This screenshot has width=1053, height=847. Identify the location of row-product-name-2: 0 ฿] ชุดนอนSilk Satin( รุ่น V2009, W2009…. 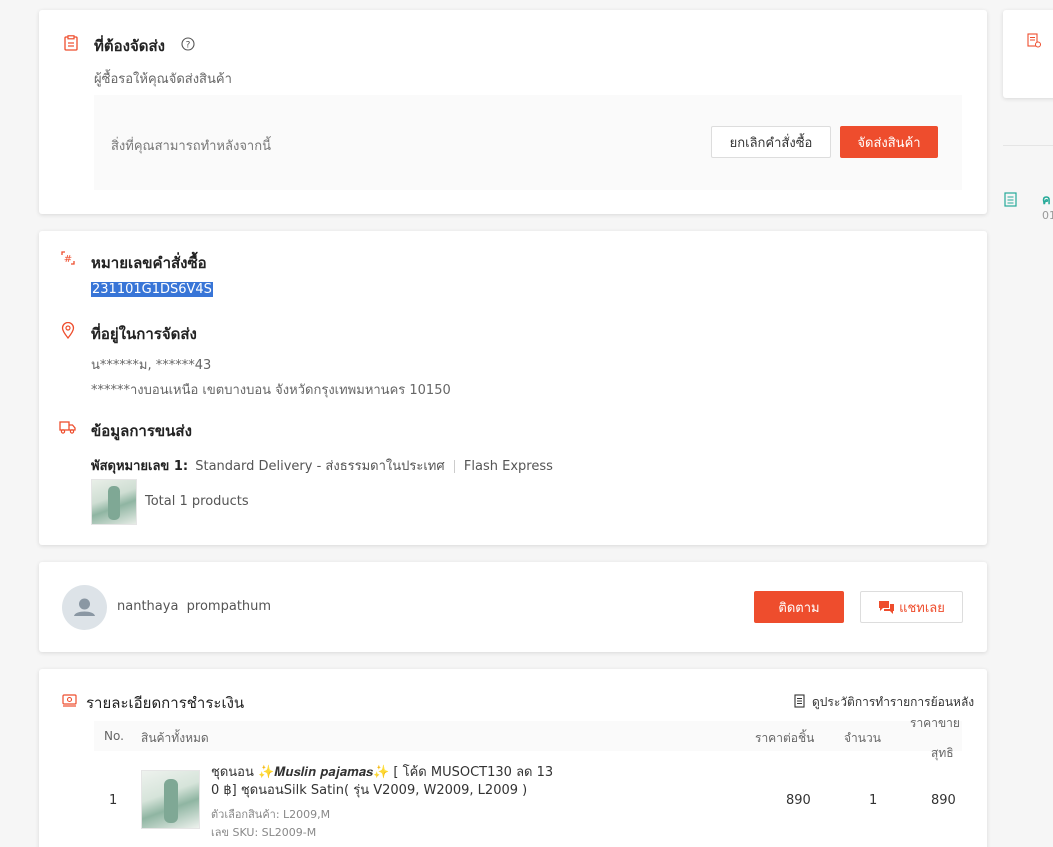
(369, 789).